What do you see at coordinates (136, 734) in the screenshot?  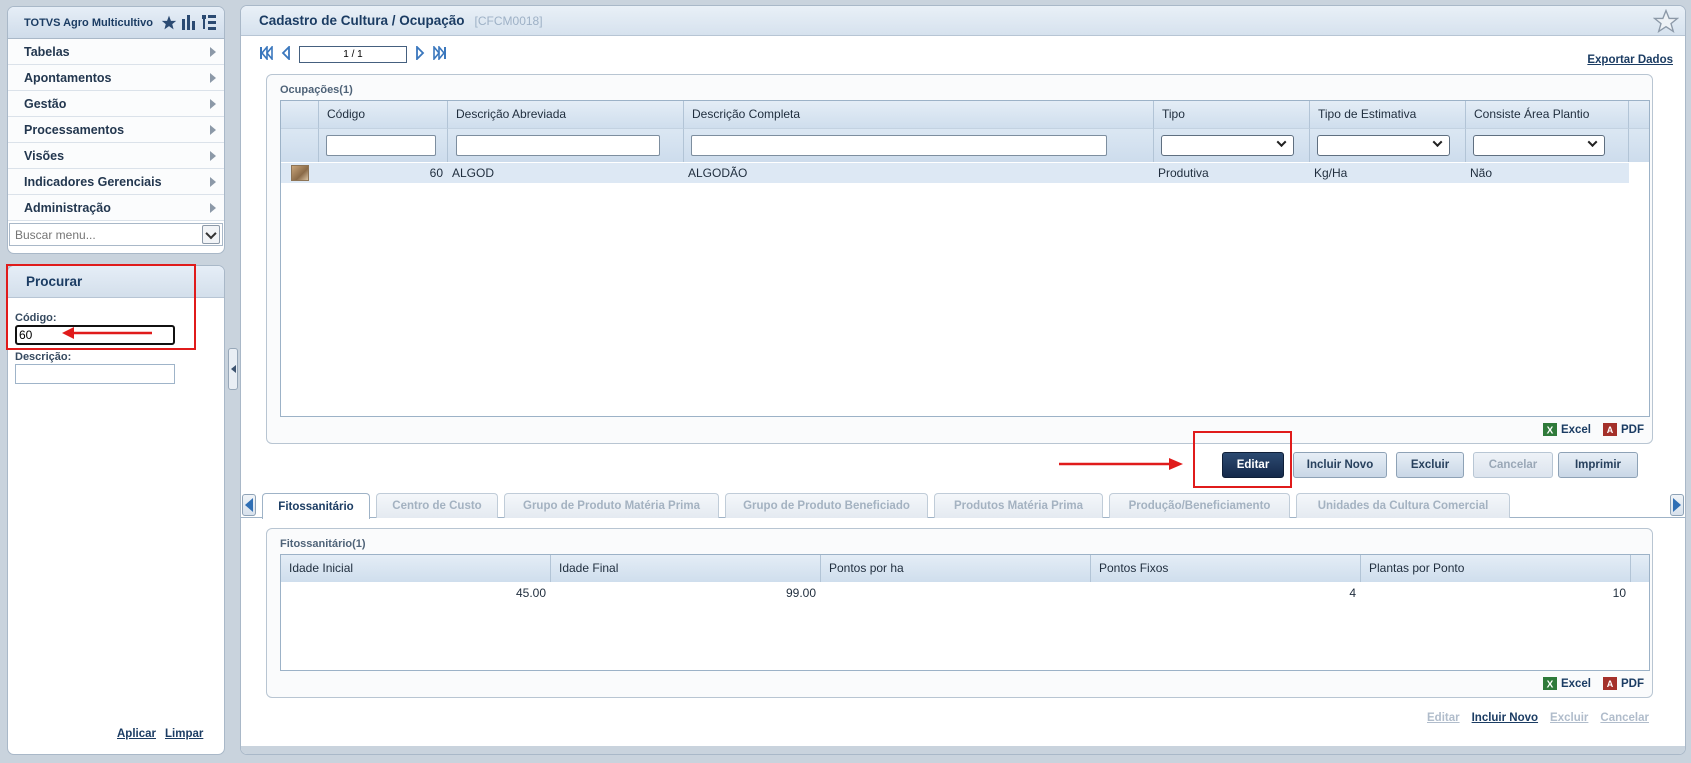 I see `apply-link: Aplicar` at bounding box center [136, 734].